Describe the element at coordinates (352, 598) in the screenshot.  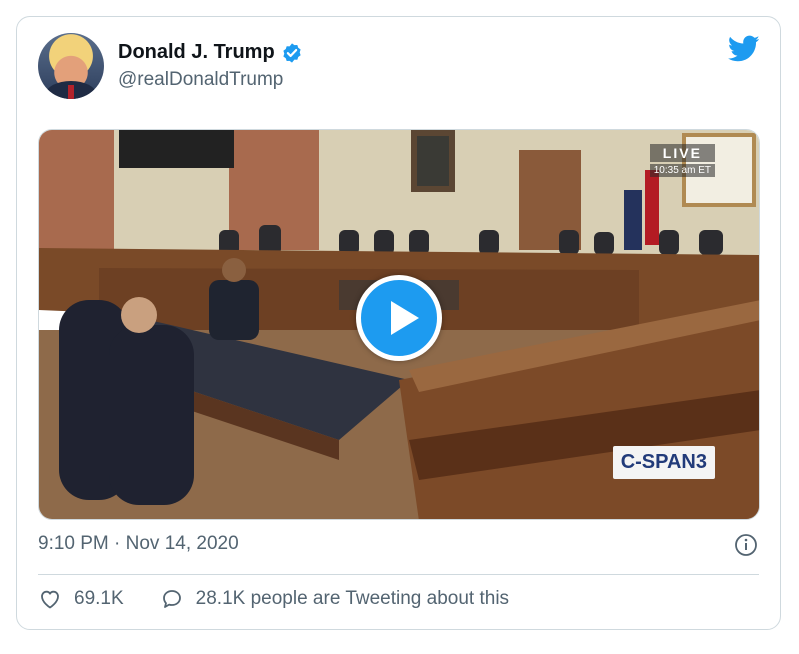
I see `conversation-text: 28.1K people are Tweeting about this` at that location.